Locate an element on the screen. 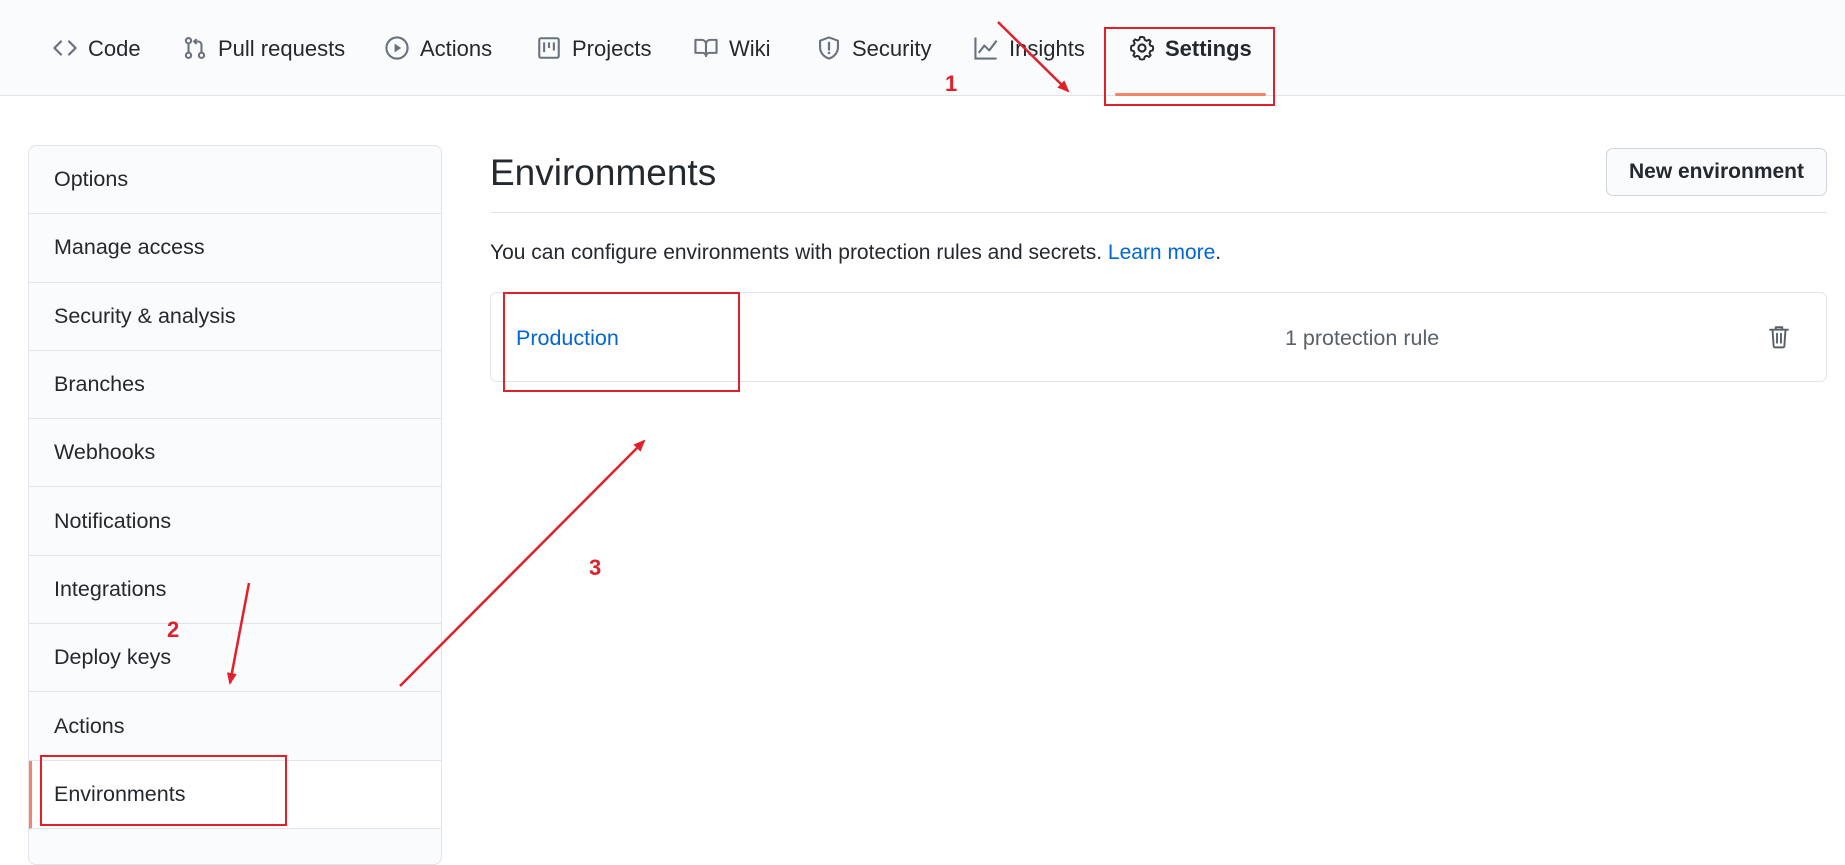  tab-security: Security is located at coordinates (873, 60).